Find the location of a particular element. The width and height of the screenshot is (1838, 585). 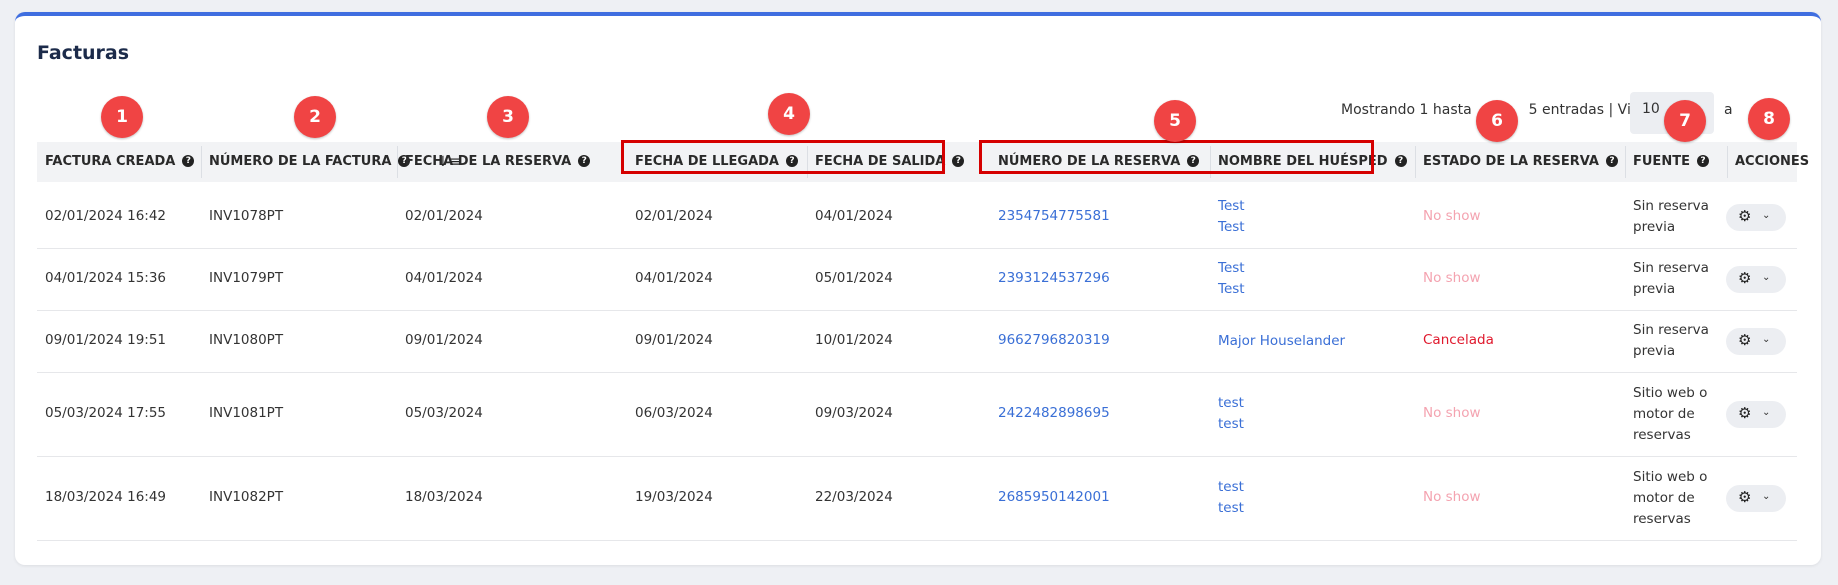

cell-booking-date: 18/03/2024 is located at coordinates (444, 497).